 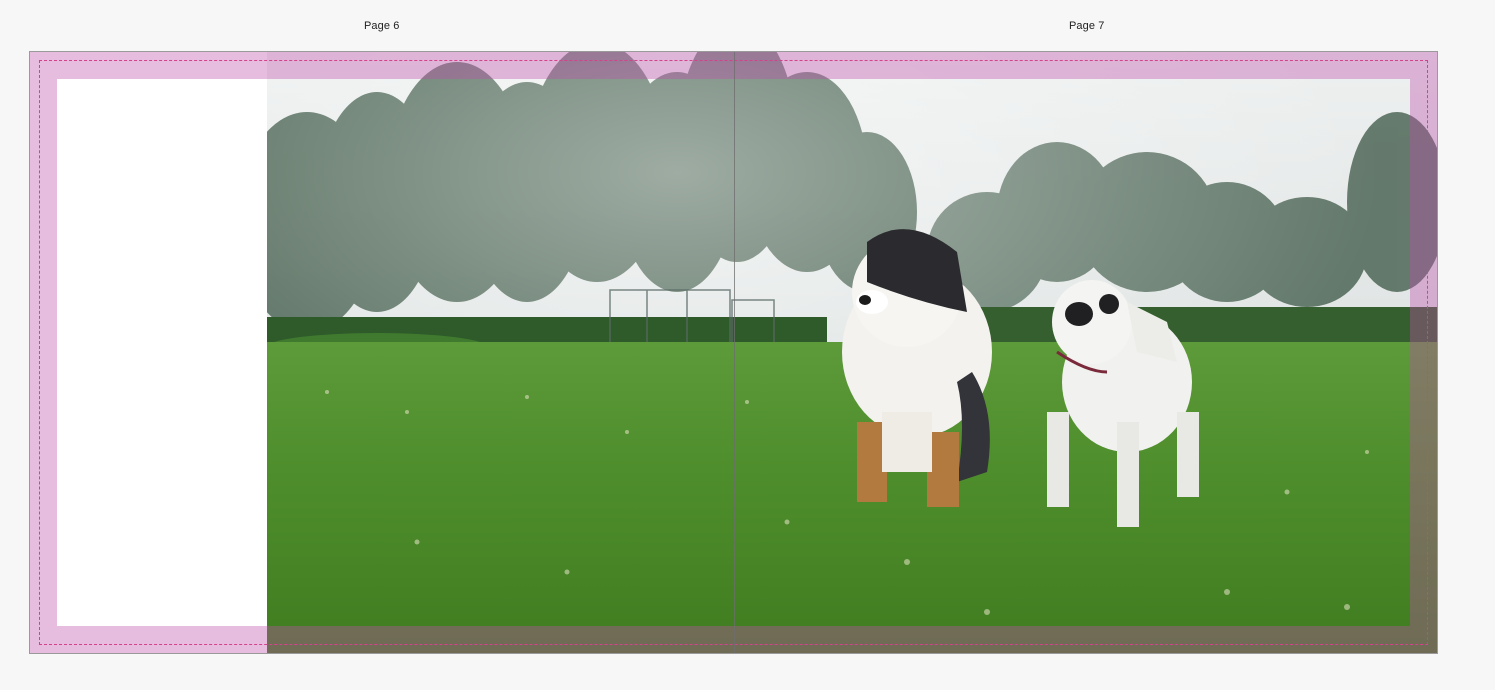 I want to click on page-label-7: Page 7, so click(x=1087, y=26).